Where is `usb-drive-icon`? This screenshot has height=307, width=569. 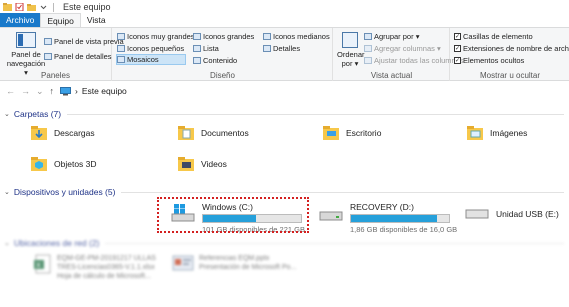 usb-drive-icon is located at coordinates (477, 213).